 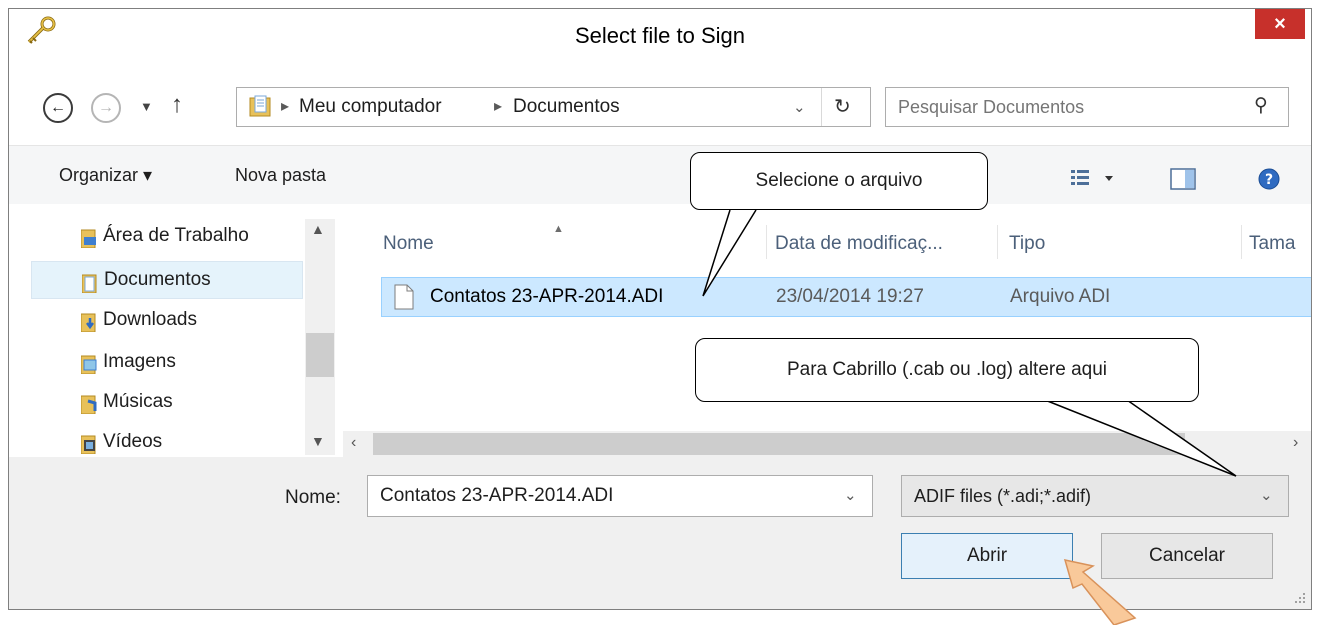 What do you see at coordinates (1140, 438) in the screenshot?
I see `cabrillo-callout-pointer` at bounding box center [1140, 438].